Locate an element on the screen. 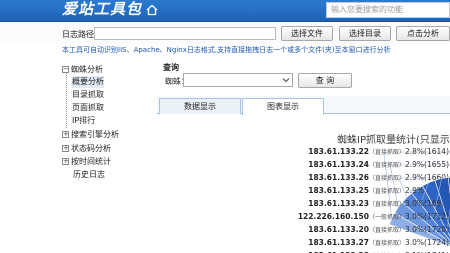  tree-item-label: 页面抓取 is located at coordinates (88, 107).